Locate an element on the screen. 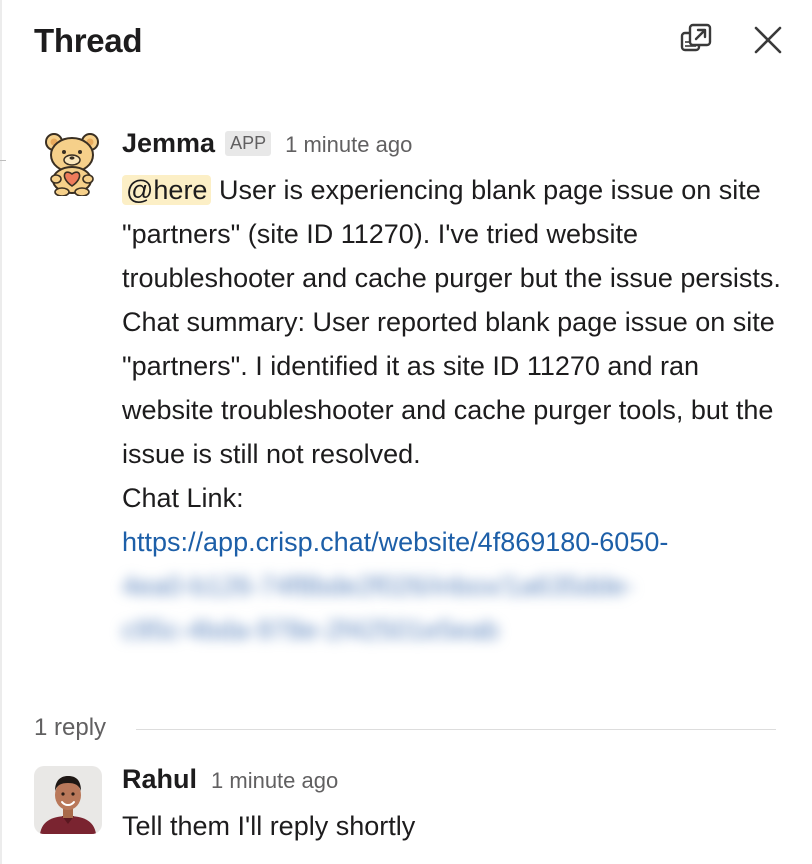 The width and height of the screenshot is (812, 864). reply-count: 1 reply is located at coordinates (70, 727).